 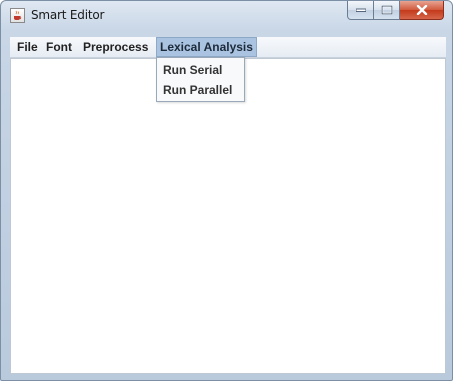 I want to click on maximize-button, so click(x=387, y=10).